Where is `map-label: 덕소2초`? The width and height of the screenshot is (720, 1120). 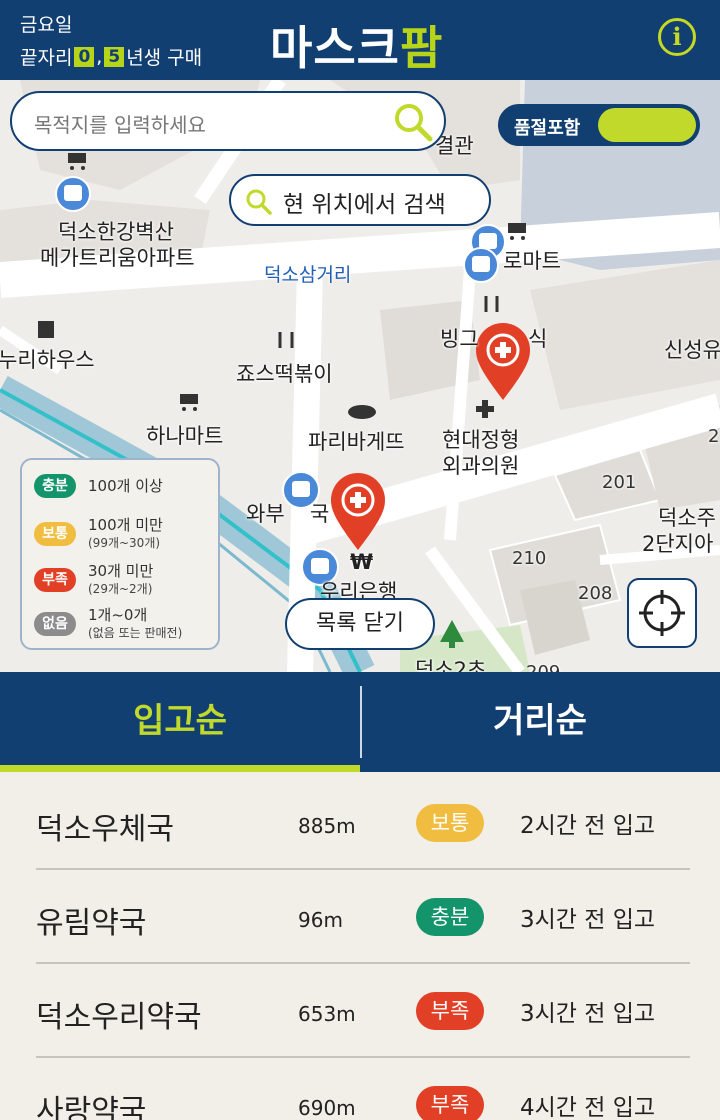
map-label: 덕소2초 is located at coordinates (451, 665).